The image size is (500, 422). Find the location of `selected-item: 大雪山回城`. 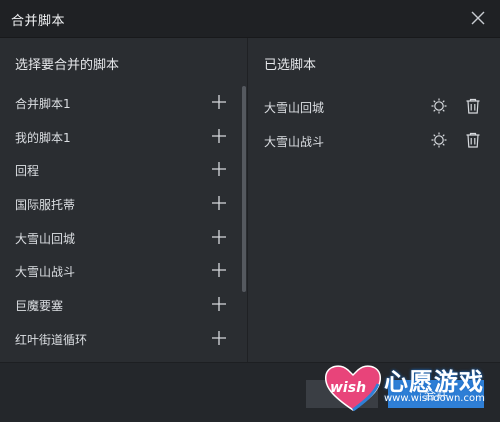

selected-item: 大雪山回城 is located at coordinates (374, 106).